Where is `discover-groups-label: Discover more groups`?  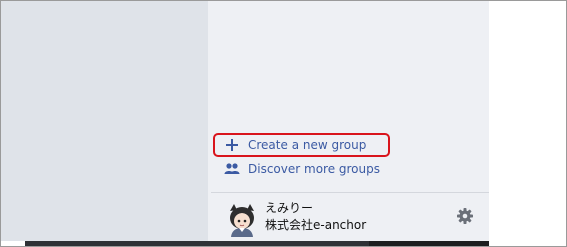 discover-groups-label: Discover more groups is located at coordinates (314, 169).